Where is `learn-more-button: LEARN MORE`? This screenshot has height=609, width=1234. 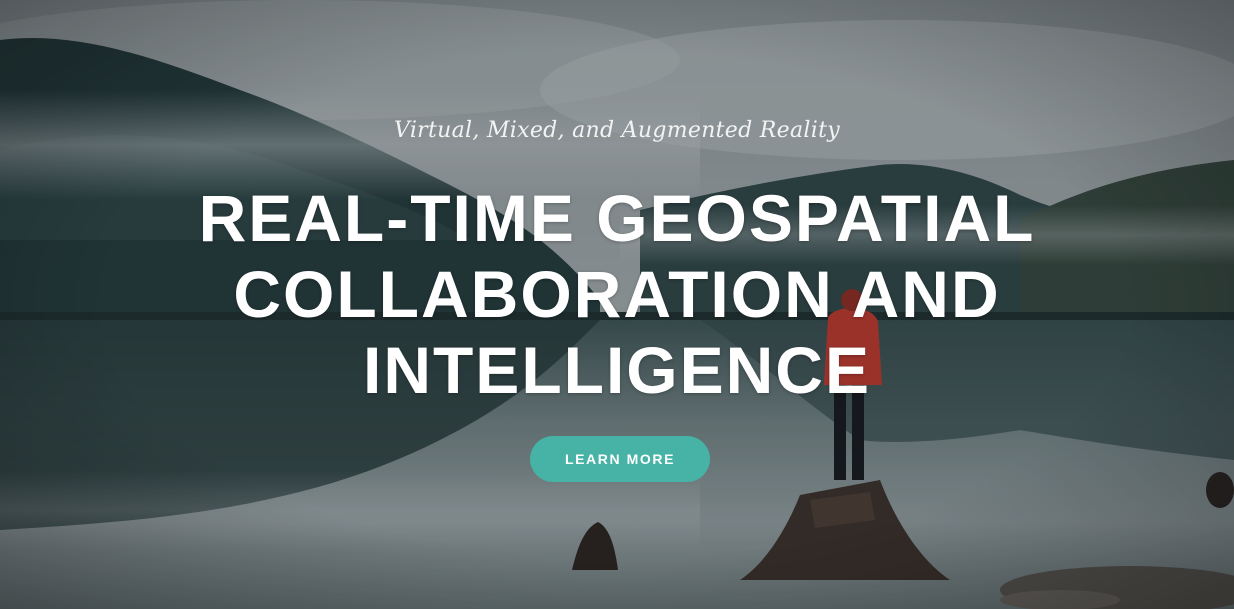
learn-more-button: LEARN MORE is located at coordinates (620, 459).